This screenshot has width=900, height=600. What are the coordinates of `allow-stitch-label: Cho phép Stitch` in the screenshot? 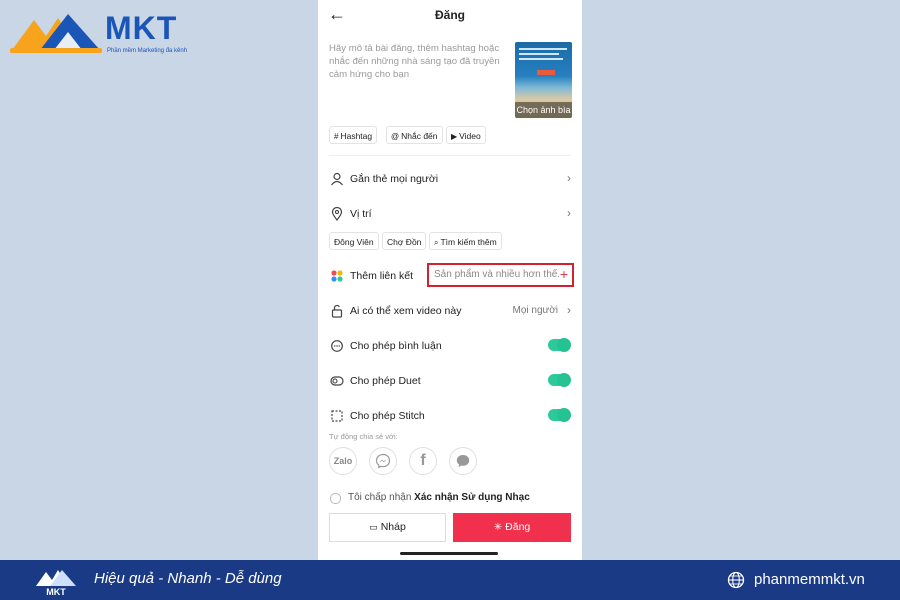 It's located at (387, 416).